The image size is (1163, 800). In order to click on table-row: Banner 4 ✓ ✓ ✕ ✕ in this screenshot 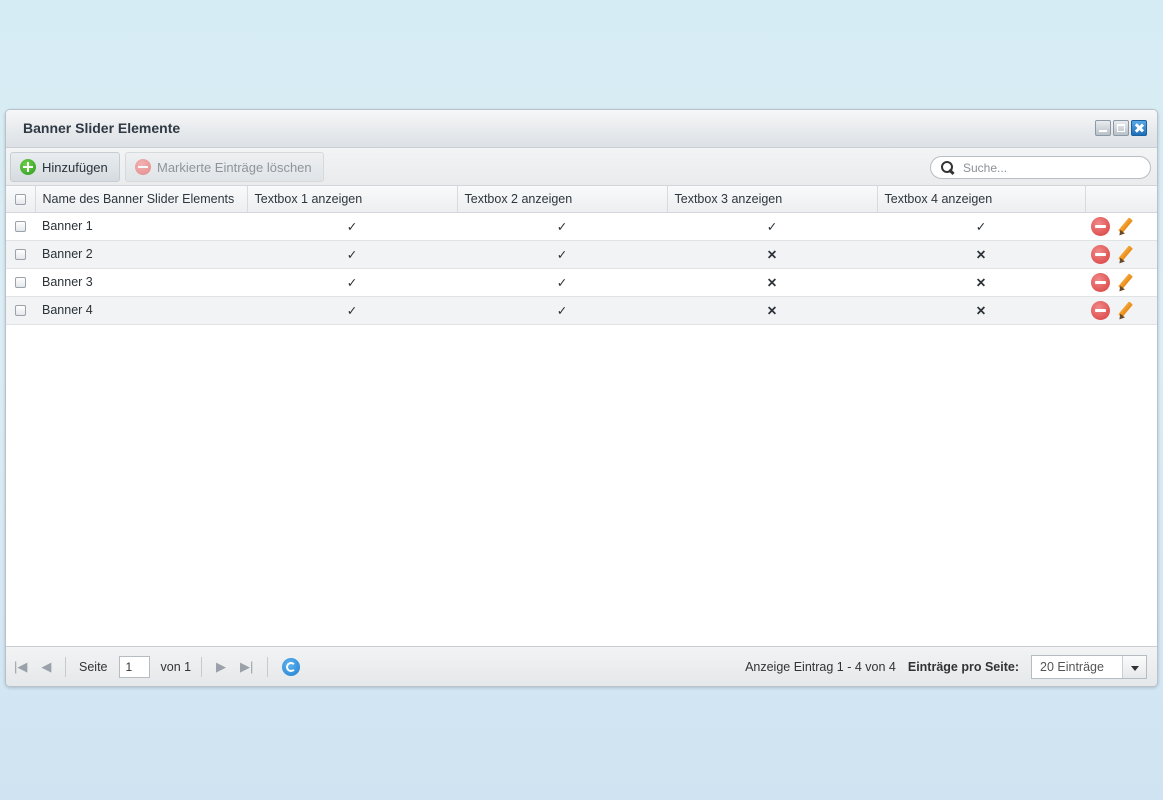, I will do `click(581, 310)`.